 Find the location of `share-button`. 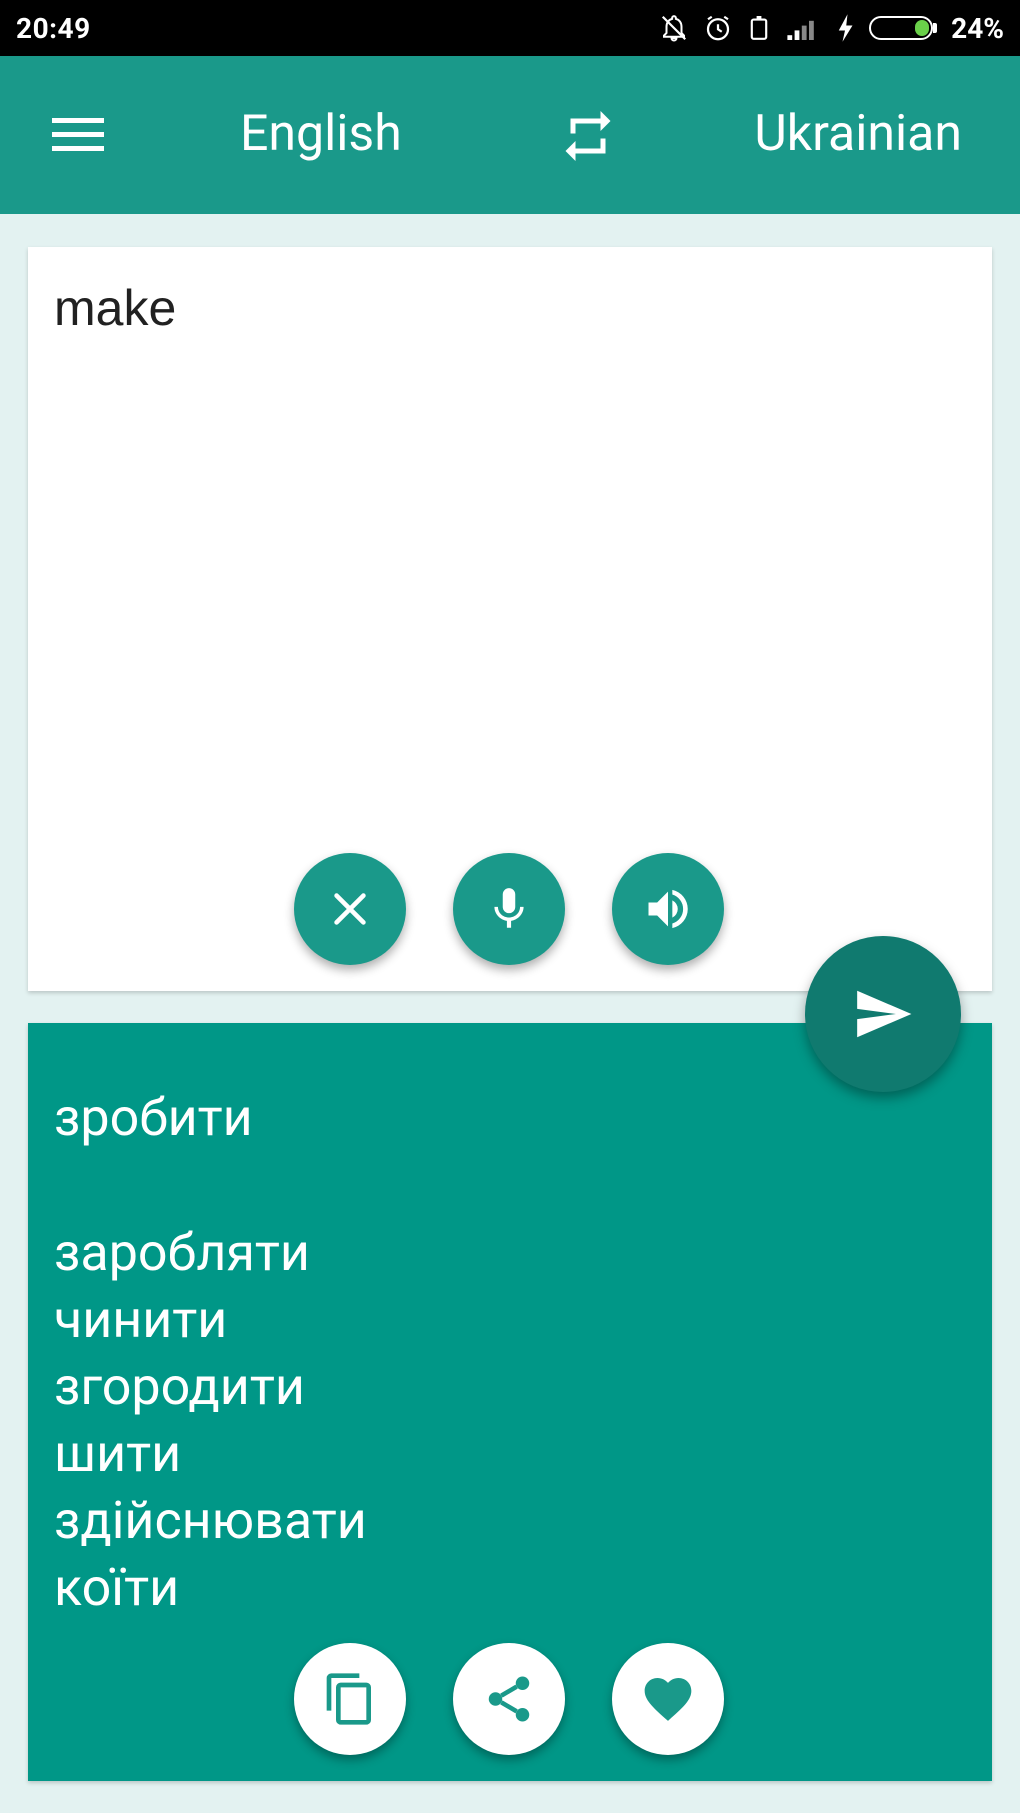

share-button is located at coordinates (509, 1699).